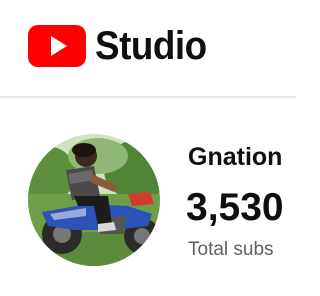 The image size is (320, 296). Describe the element at coordinates (235, 157) in the screenshot. I see `channel-name: Gnation` at that location.